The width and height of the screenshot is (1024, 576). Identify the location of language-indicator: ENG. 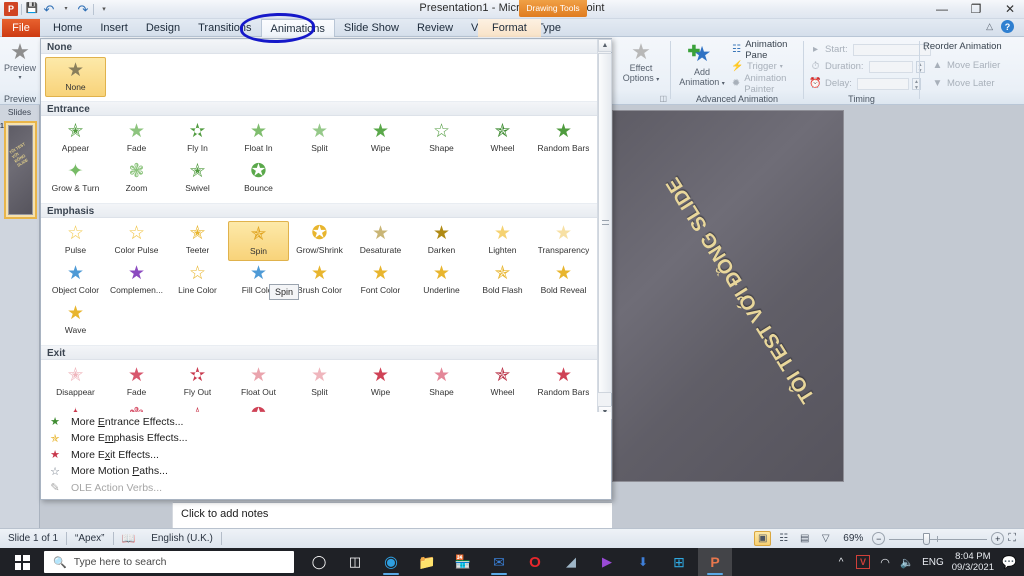
(933, 562).